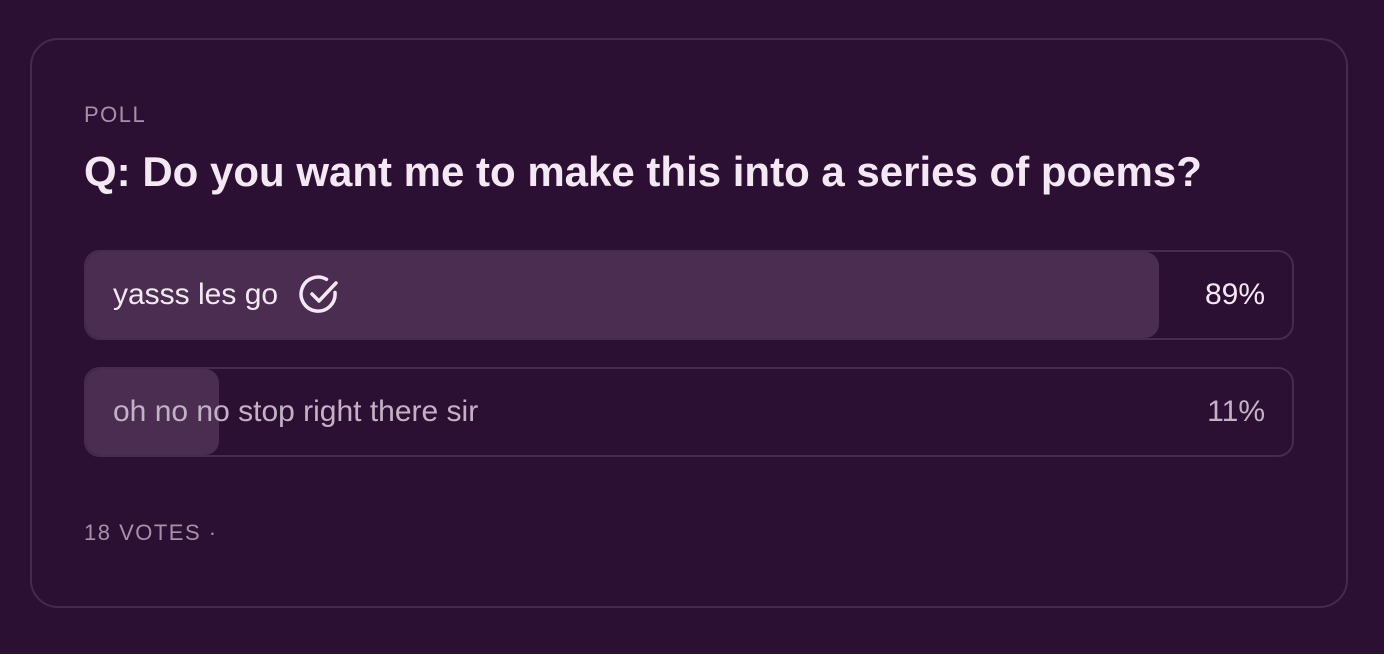 The height and width of the screenshot is (654, 1384). Describe the element at coordinates (1236, 411) in the screenshot. I see `poll-option-percent: 11%` at that location.